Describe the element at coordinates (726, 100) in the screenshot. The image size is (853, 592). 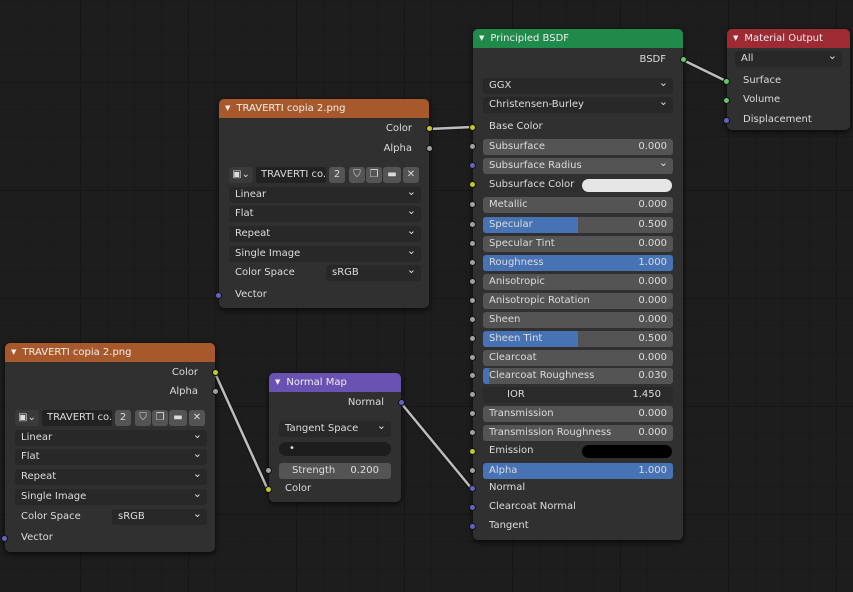
I see `input-volume-socket` at that location.